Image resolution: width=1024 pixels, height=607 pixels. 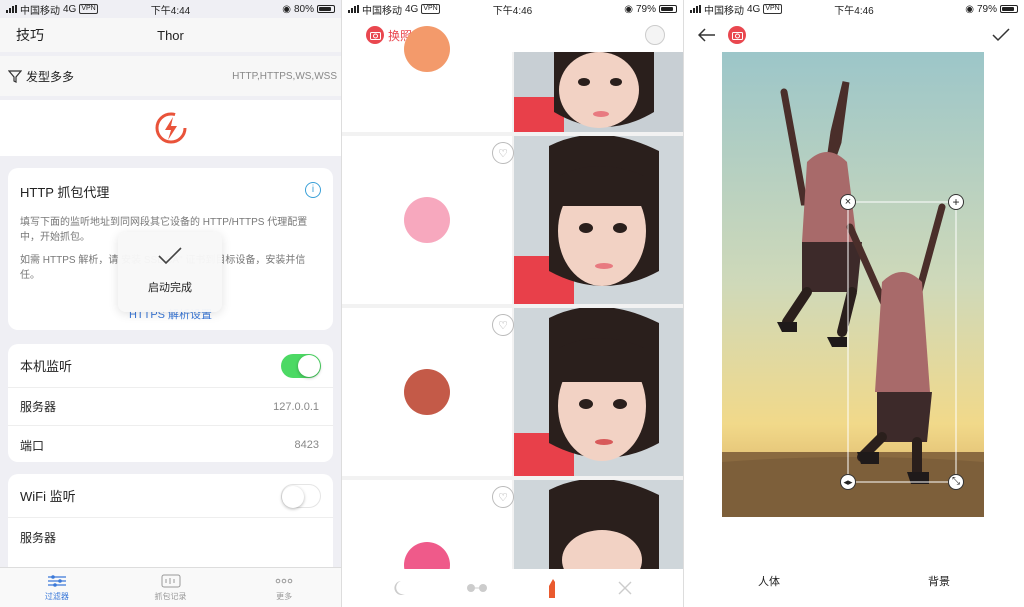 I want to click on nav-bar: 技巧 Thor, so click(x=170, y=35).